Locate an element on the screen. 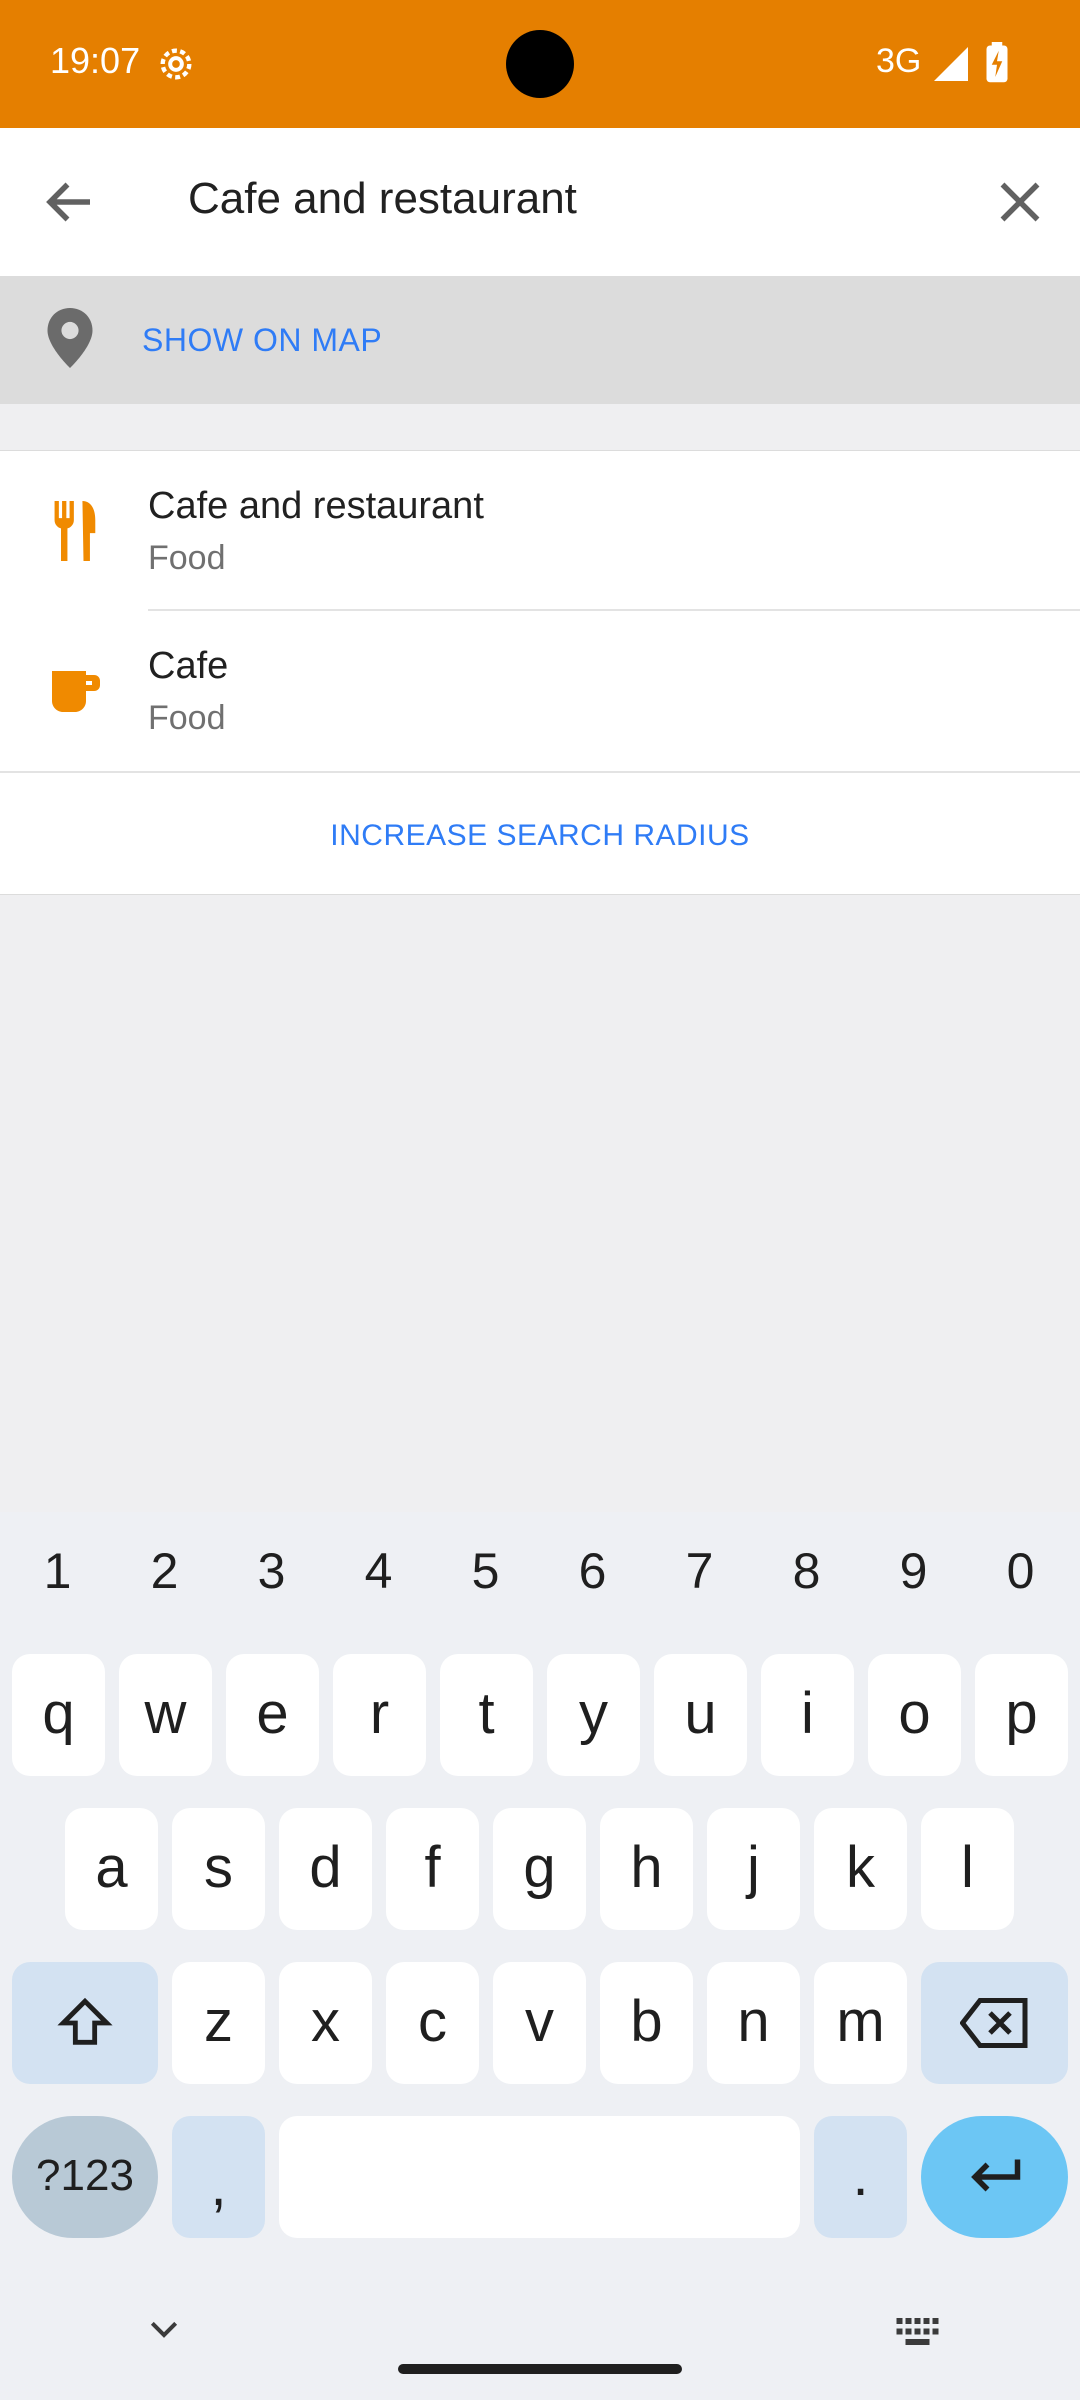  key-t: t is located at coordinates (486, 1715).